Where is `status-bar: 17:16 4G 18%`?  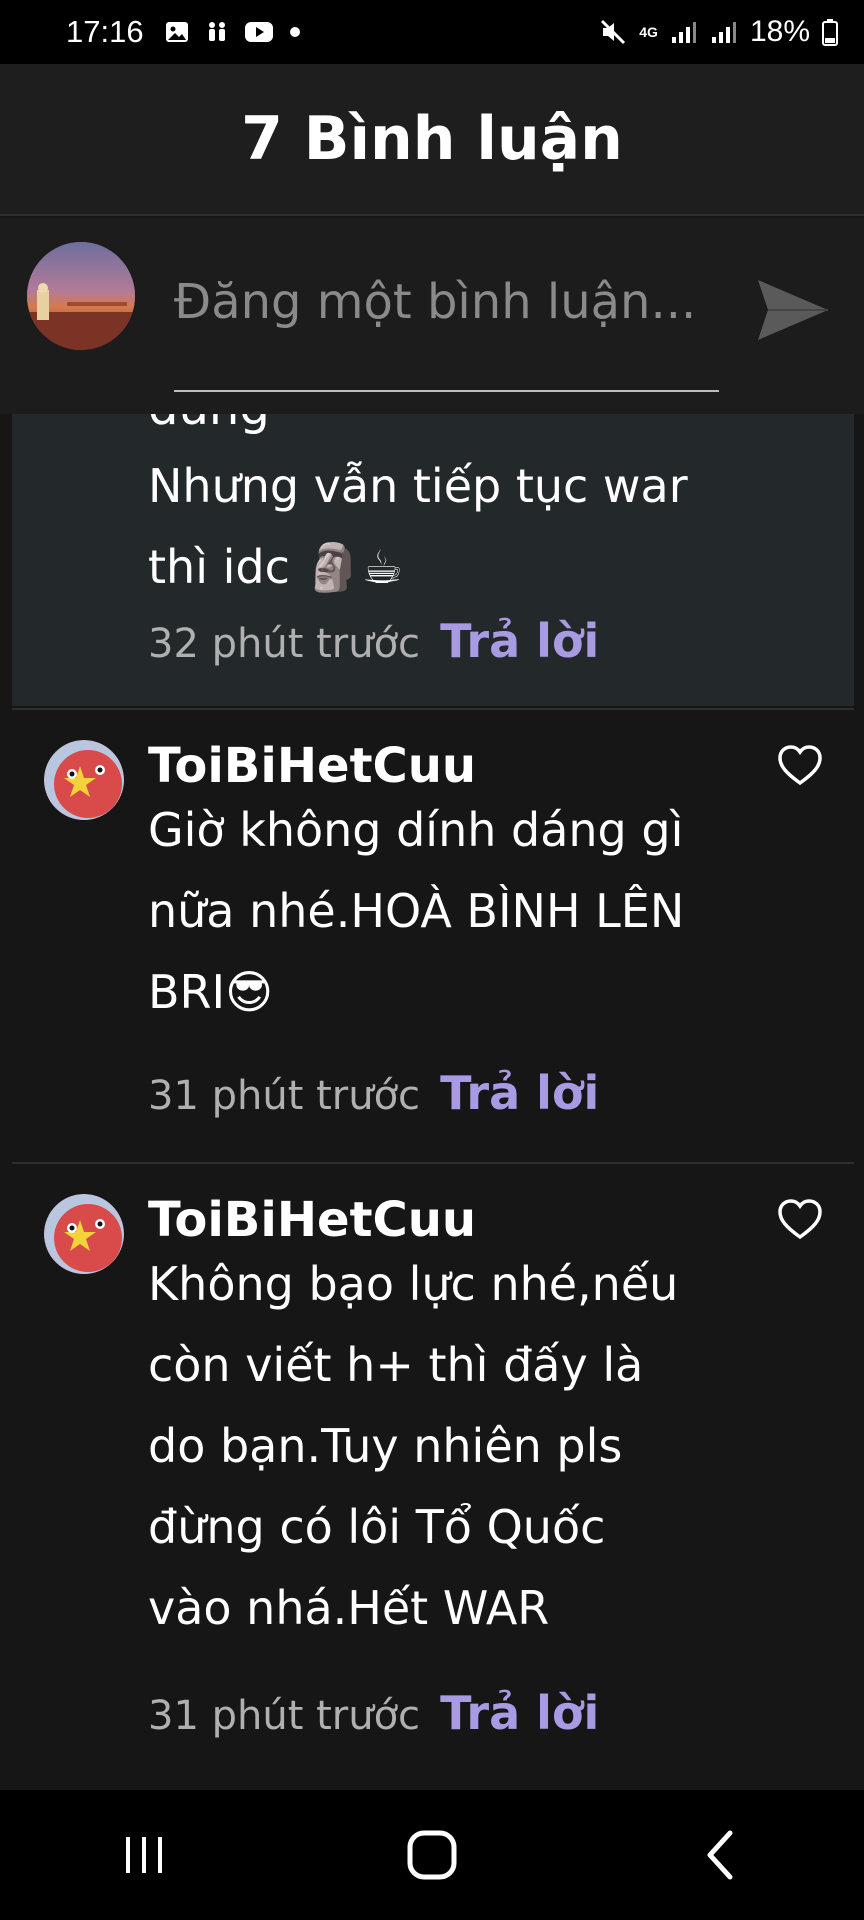 status-bar: 17:16 4G 18% is located at coordinates (432, 32).